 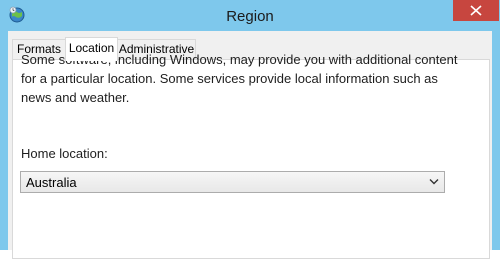 What do you see at coordinates (51, 182) in the screenshot?
I see `home-location-value: Australia` at bounding box center [51, 182].